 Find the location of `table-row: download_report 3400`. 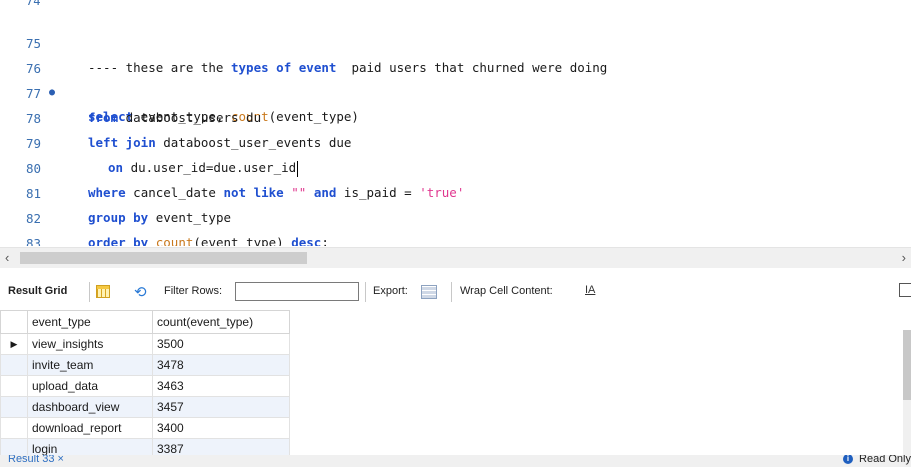

table-row: download_report 3400 is located at coordinates (145, 428).